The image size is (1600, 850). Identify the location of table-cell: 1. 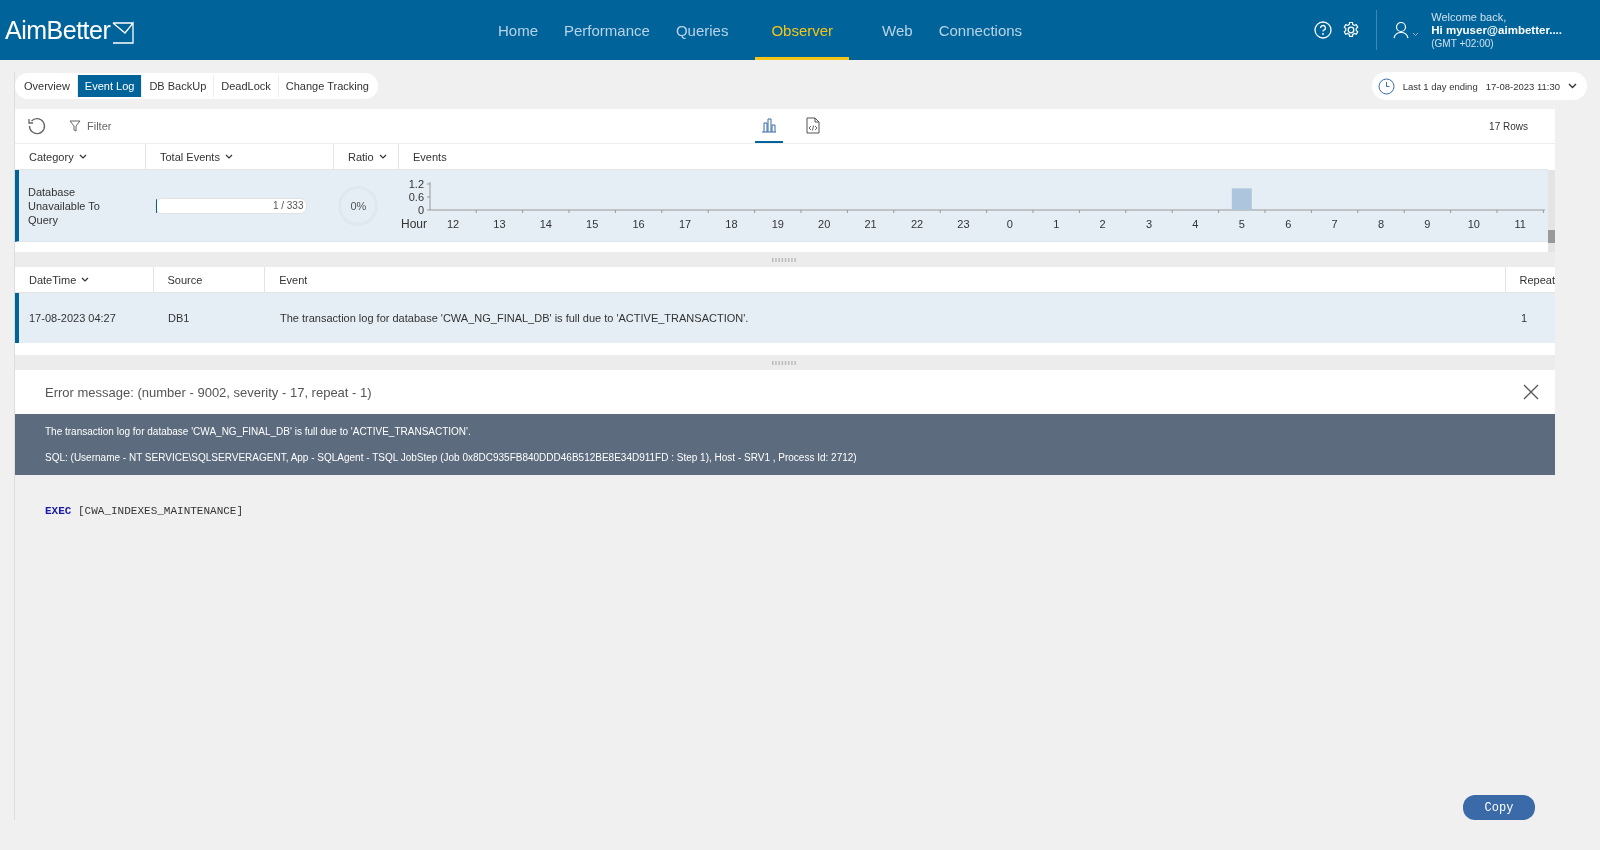
(1524, 318).